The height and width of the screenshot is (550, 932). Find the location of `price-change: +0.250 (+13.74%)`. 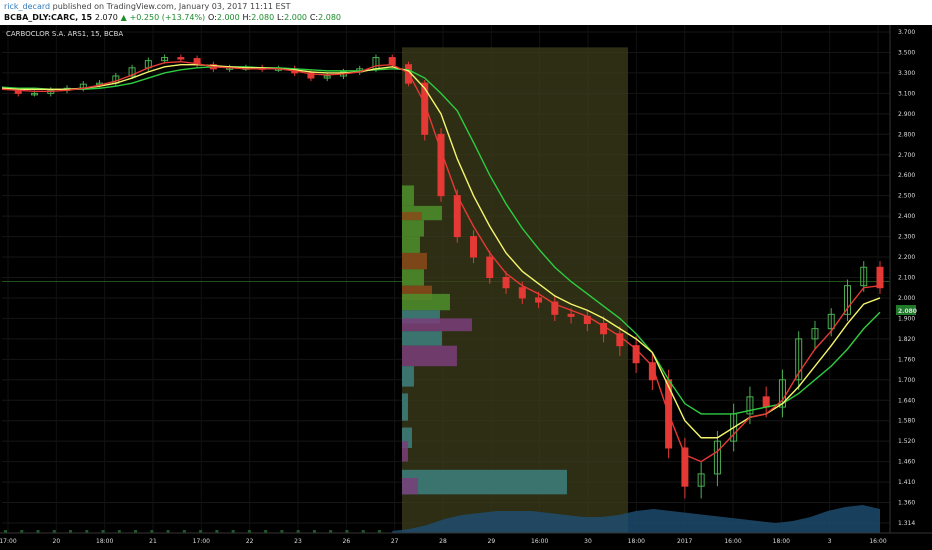

price-change: +0.250 (+13.74%) is located at coordinates (167, 17).